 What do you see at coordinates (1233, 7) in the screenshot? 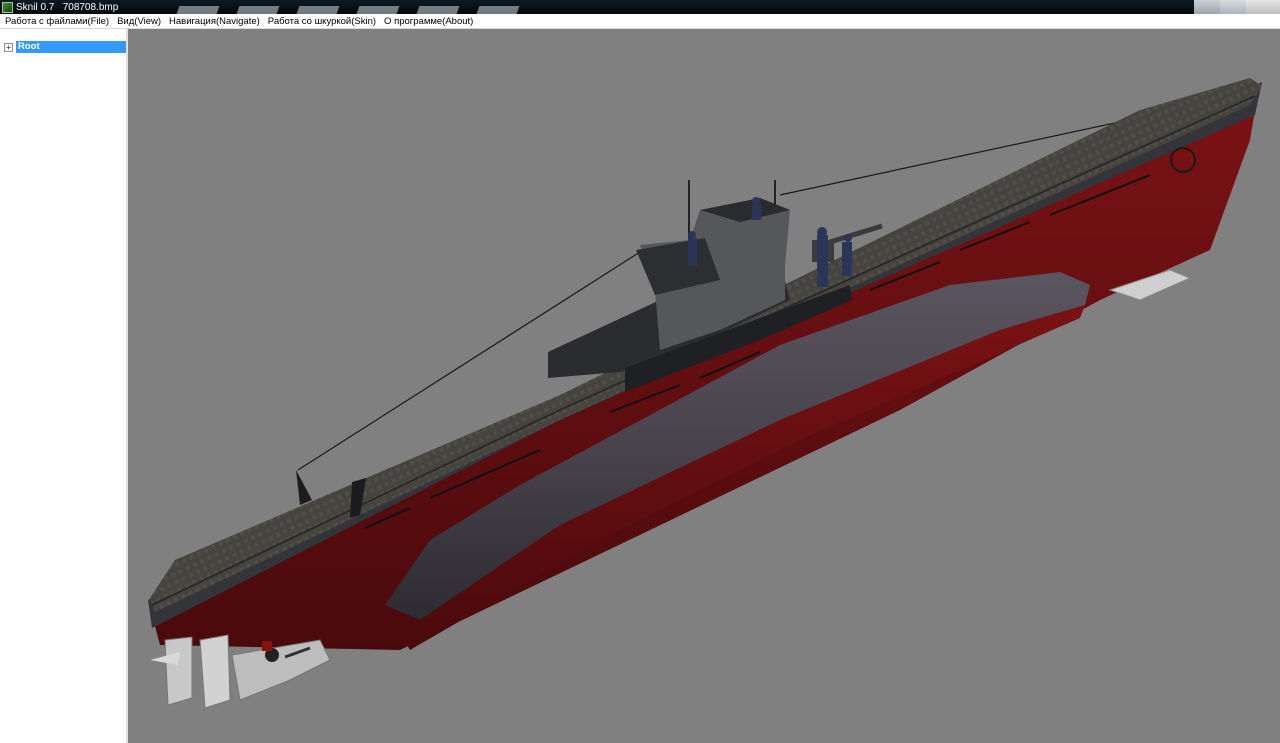
I see `maximize-button` at bounding box center [1233, 7].